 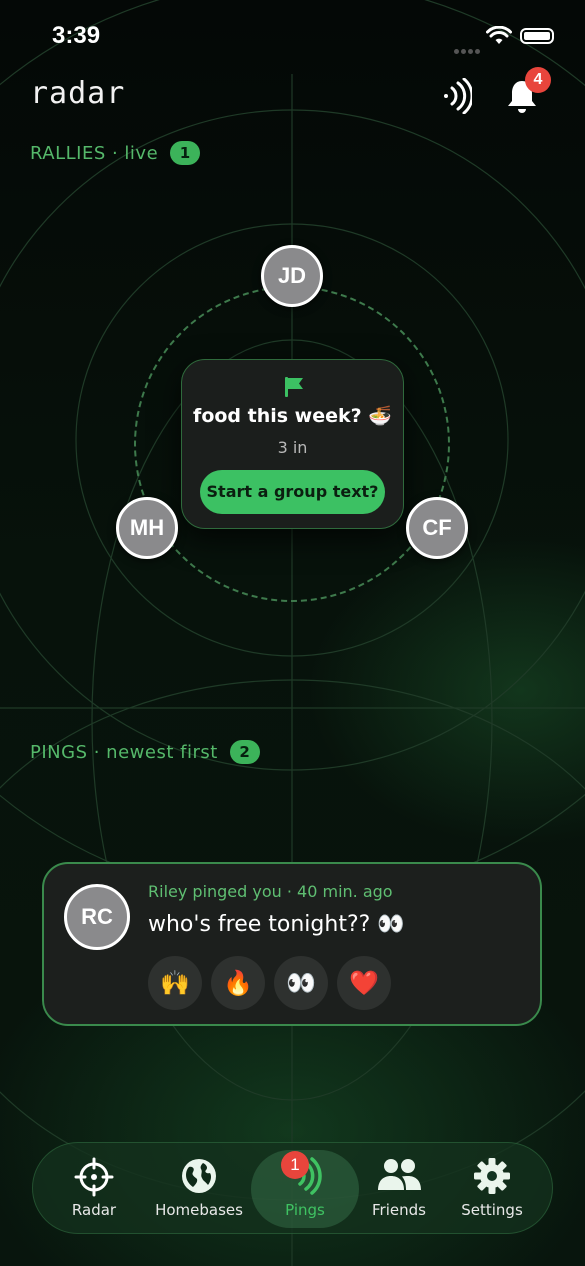 What do you see at coordinates (292, 492) in the screenshot?
I see `start-group-text-button: Start a group text?` at bounding box center [292, 492].